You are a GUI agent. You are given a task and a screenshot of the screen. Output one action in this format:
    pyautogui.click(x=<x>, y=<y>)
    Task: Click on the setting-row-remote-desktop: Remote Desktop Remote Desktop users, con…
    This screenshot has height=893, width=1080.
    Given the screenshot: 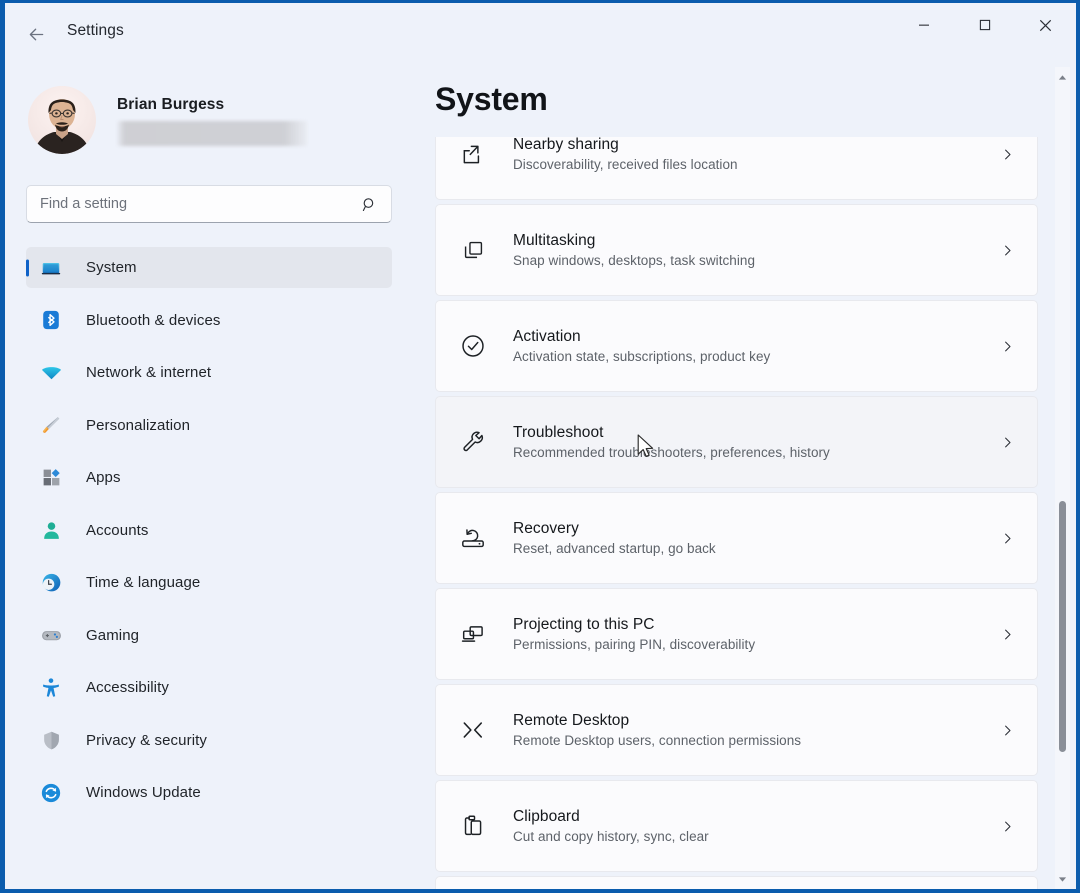 What is the action you would take?
    pyautogui.click(x=736, y=730)
    